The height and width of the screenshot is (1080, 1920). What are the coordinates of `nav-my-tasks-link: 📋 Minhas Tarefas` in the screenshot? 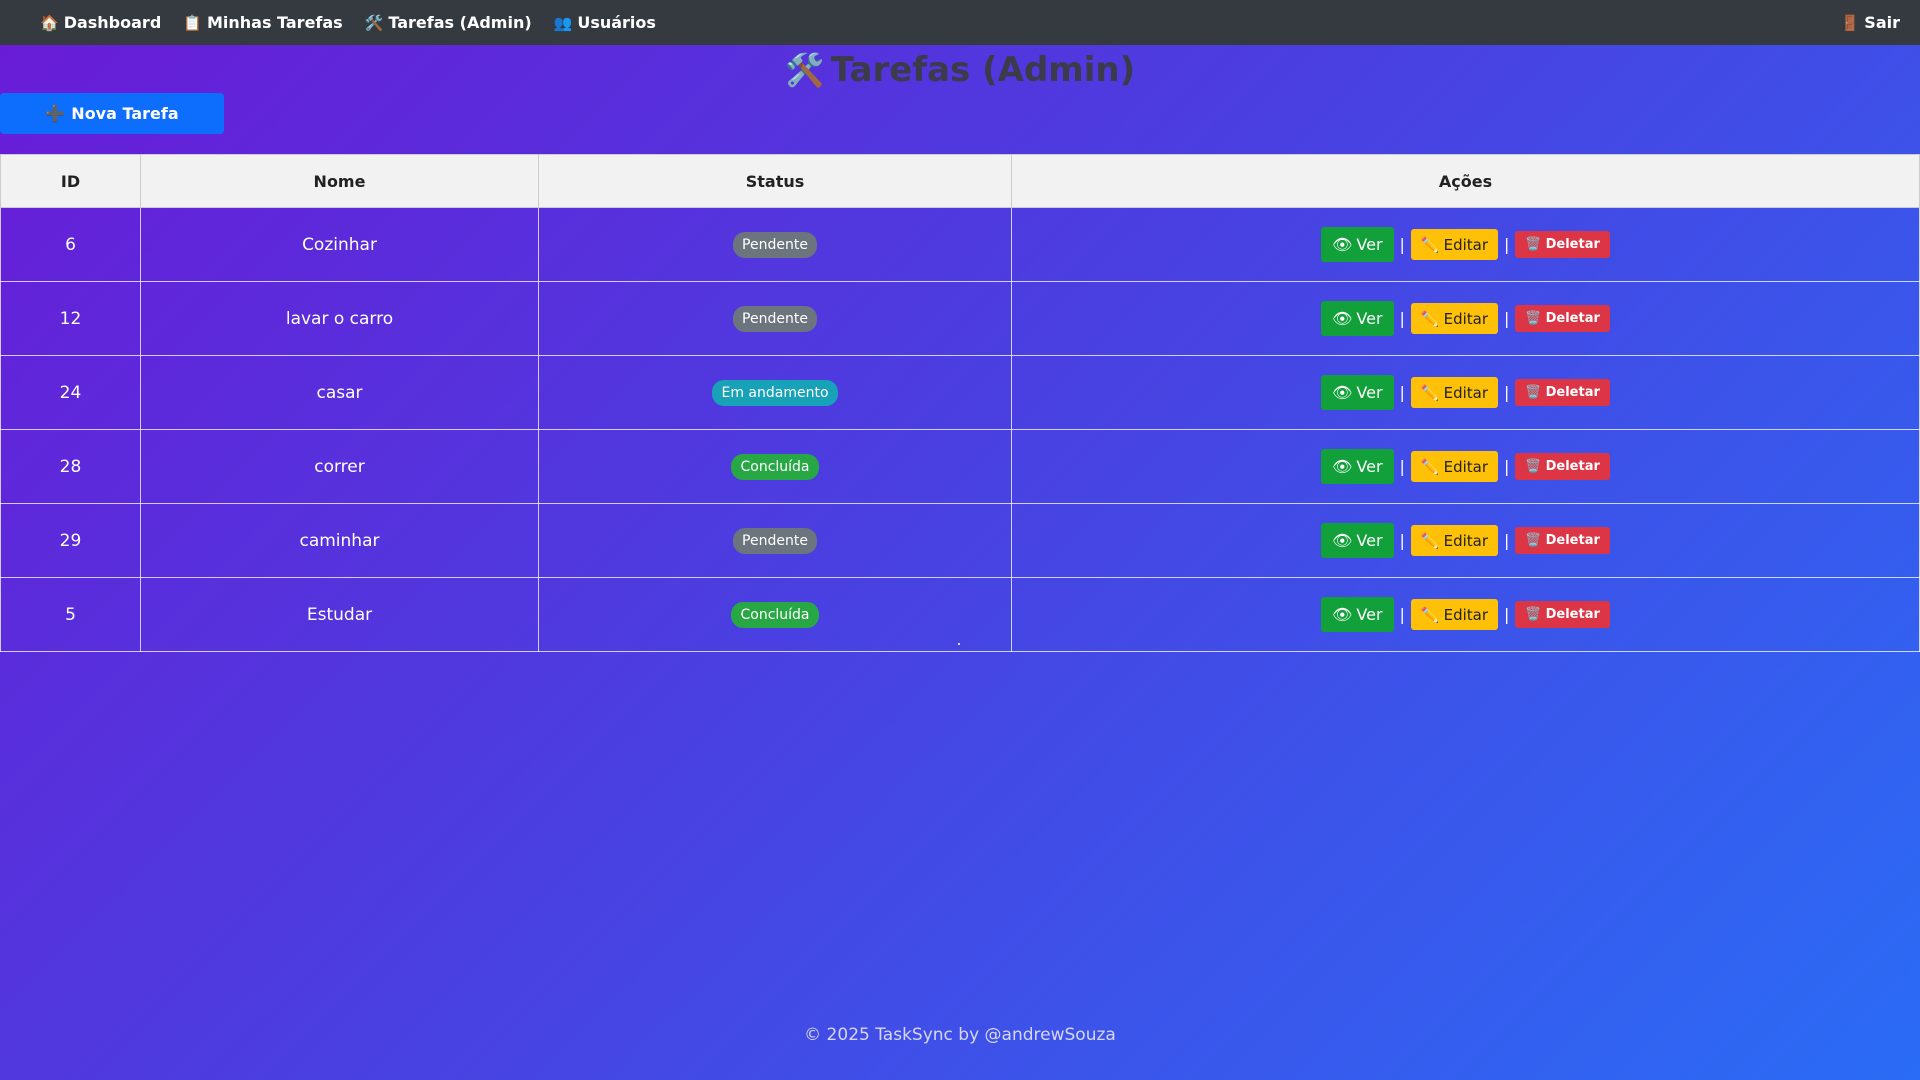 It's located at (262, 22).